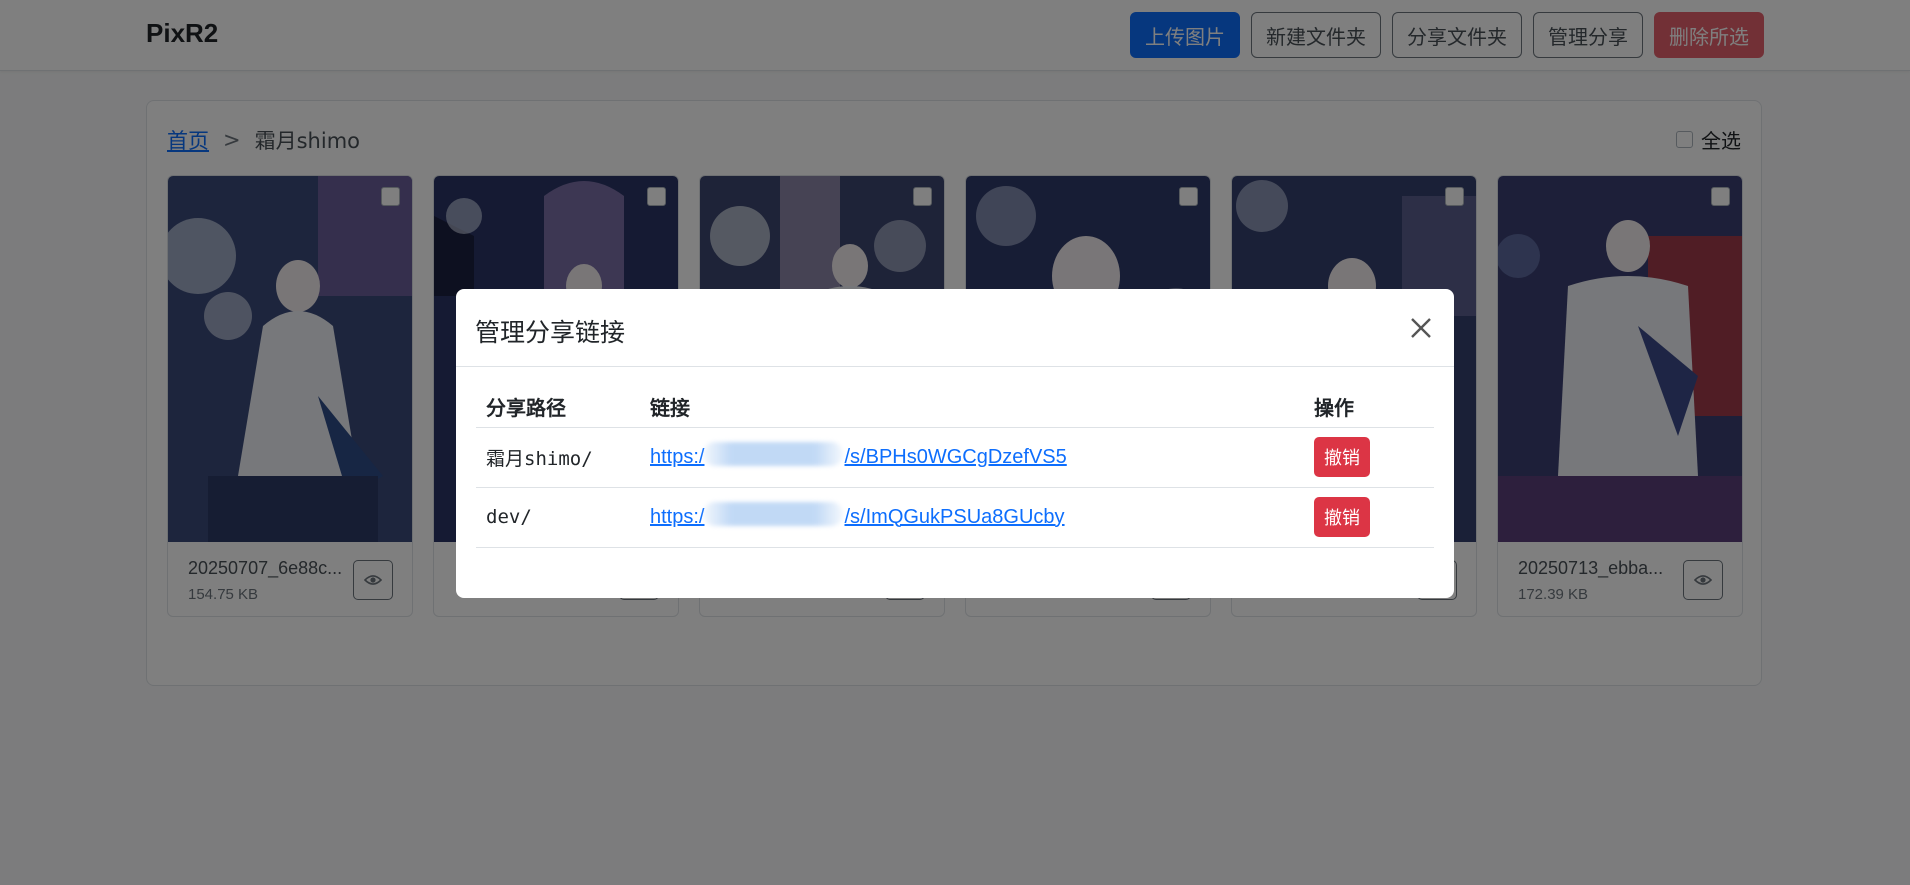 The image size is (1910, 885). I want to click on share-path: dev/, so click(558, 517).